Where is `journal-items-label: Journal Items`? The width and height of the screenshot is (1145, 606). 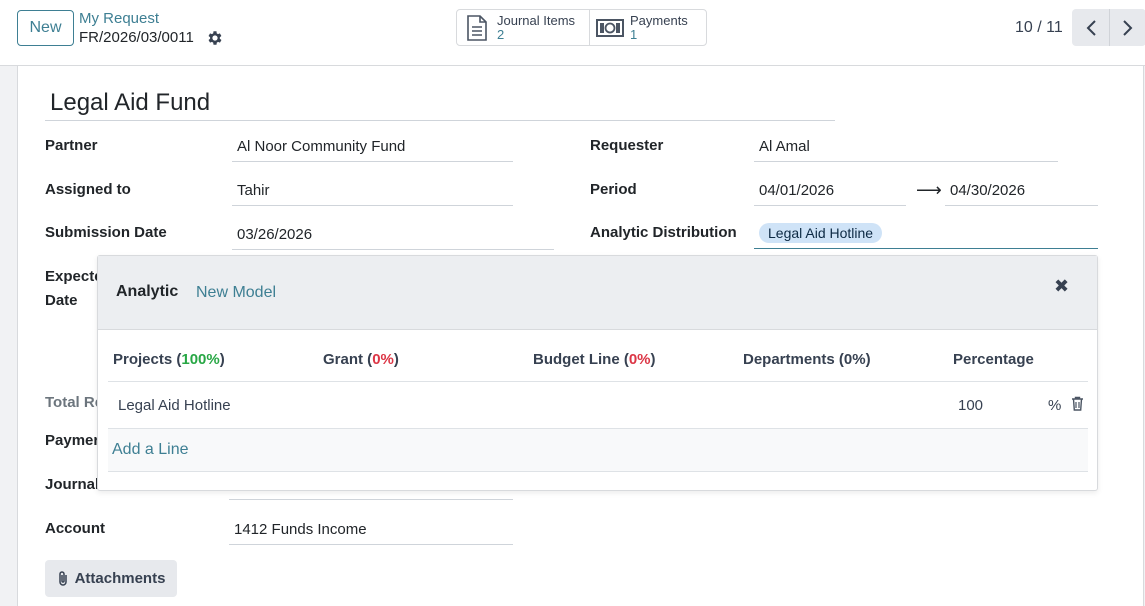
journal-items-label: Journal Items is located at coordinates (536, 20).